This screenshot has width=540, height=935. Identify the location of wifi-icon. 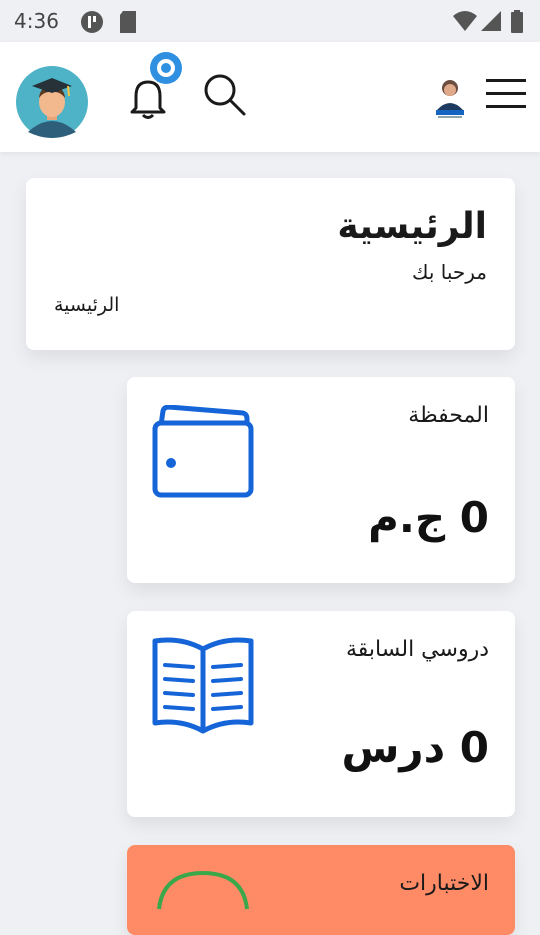
(465, 23).